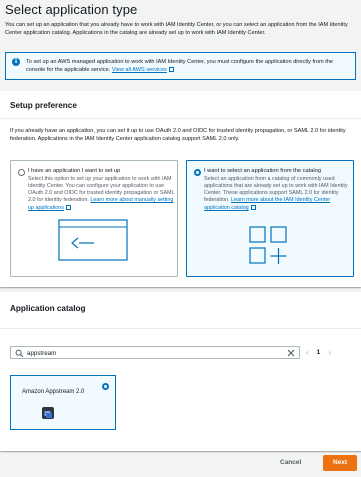 The width and height of the screenshot is (361, 477). What do you see at coordinates (139, 70) in the screenshot?
I see `view-all-aws-services-link: View all AWS services` at bounding box center [139, 70].